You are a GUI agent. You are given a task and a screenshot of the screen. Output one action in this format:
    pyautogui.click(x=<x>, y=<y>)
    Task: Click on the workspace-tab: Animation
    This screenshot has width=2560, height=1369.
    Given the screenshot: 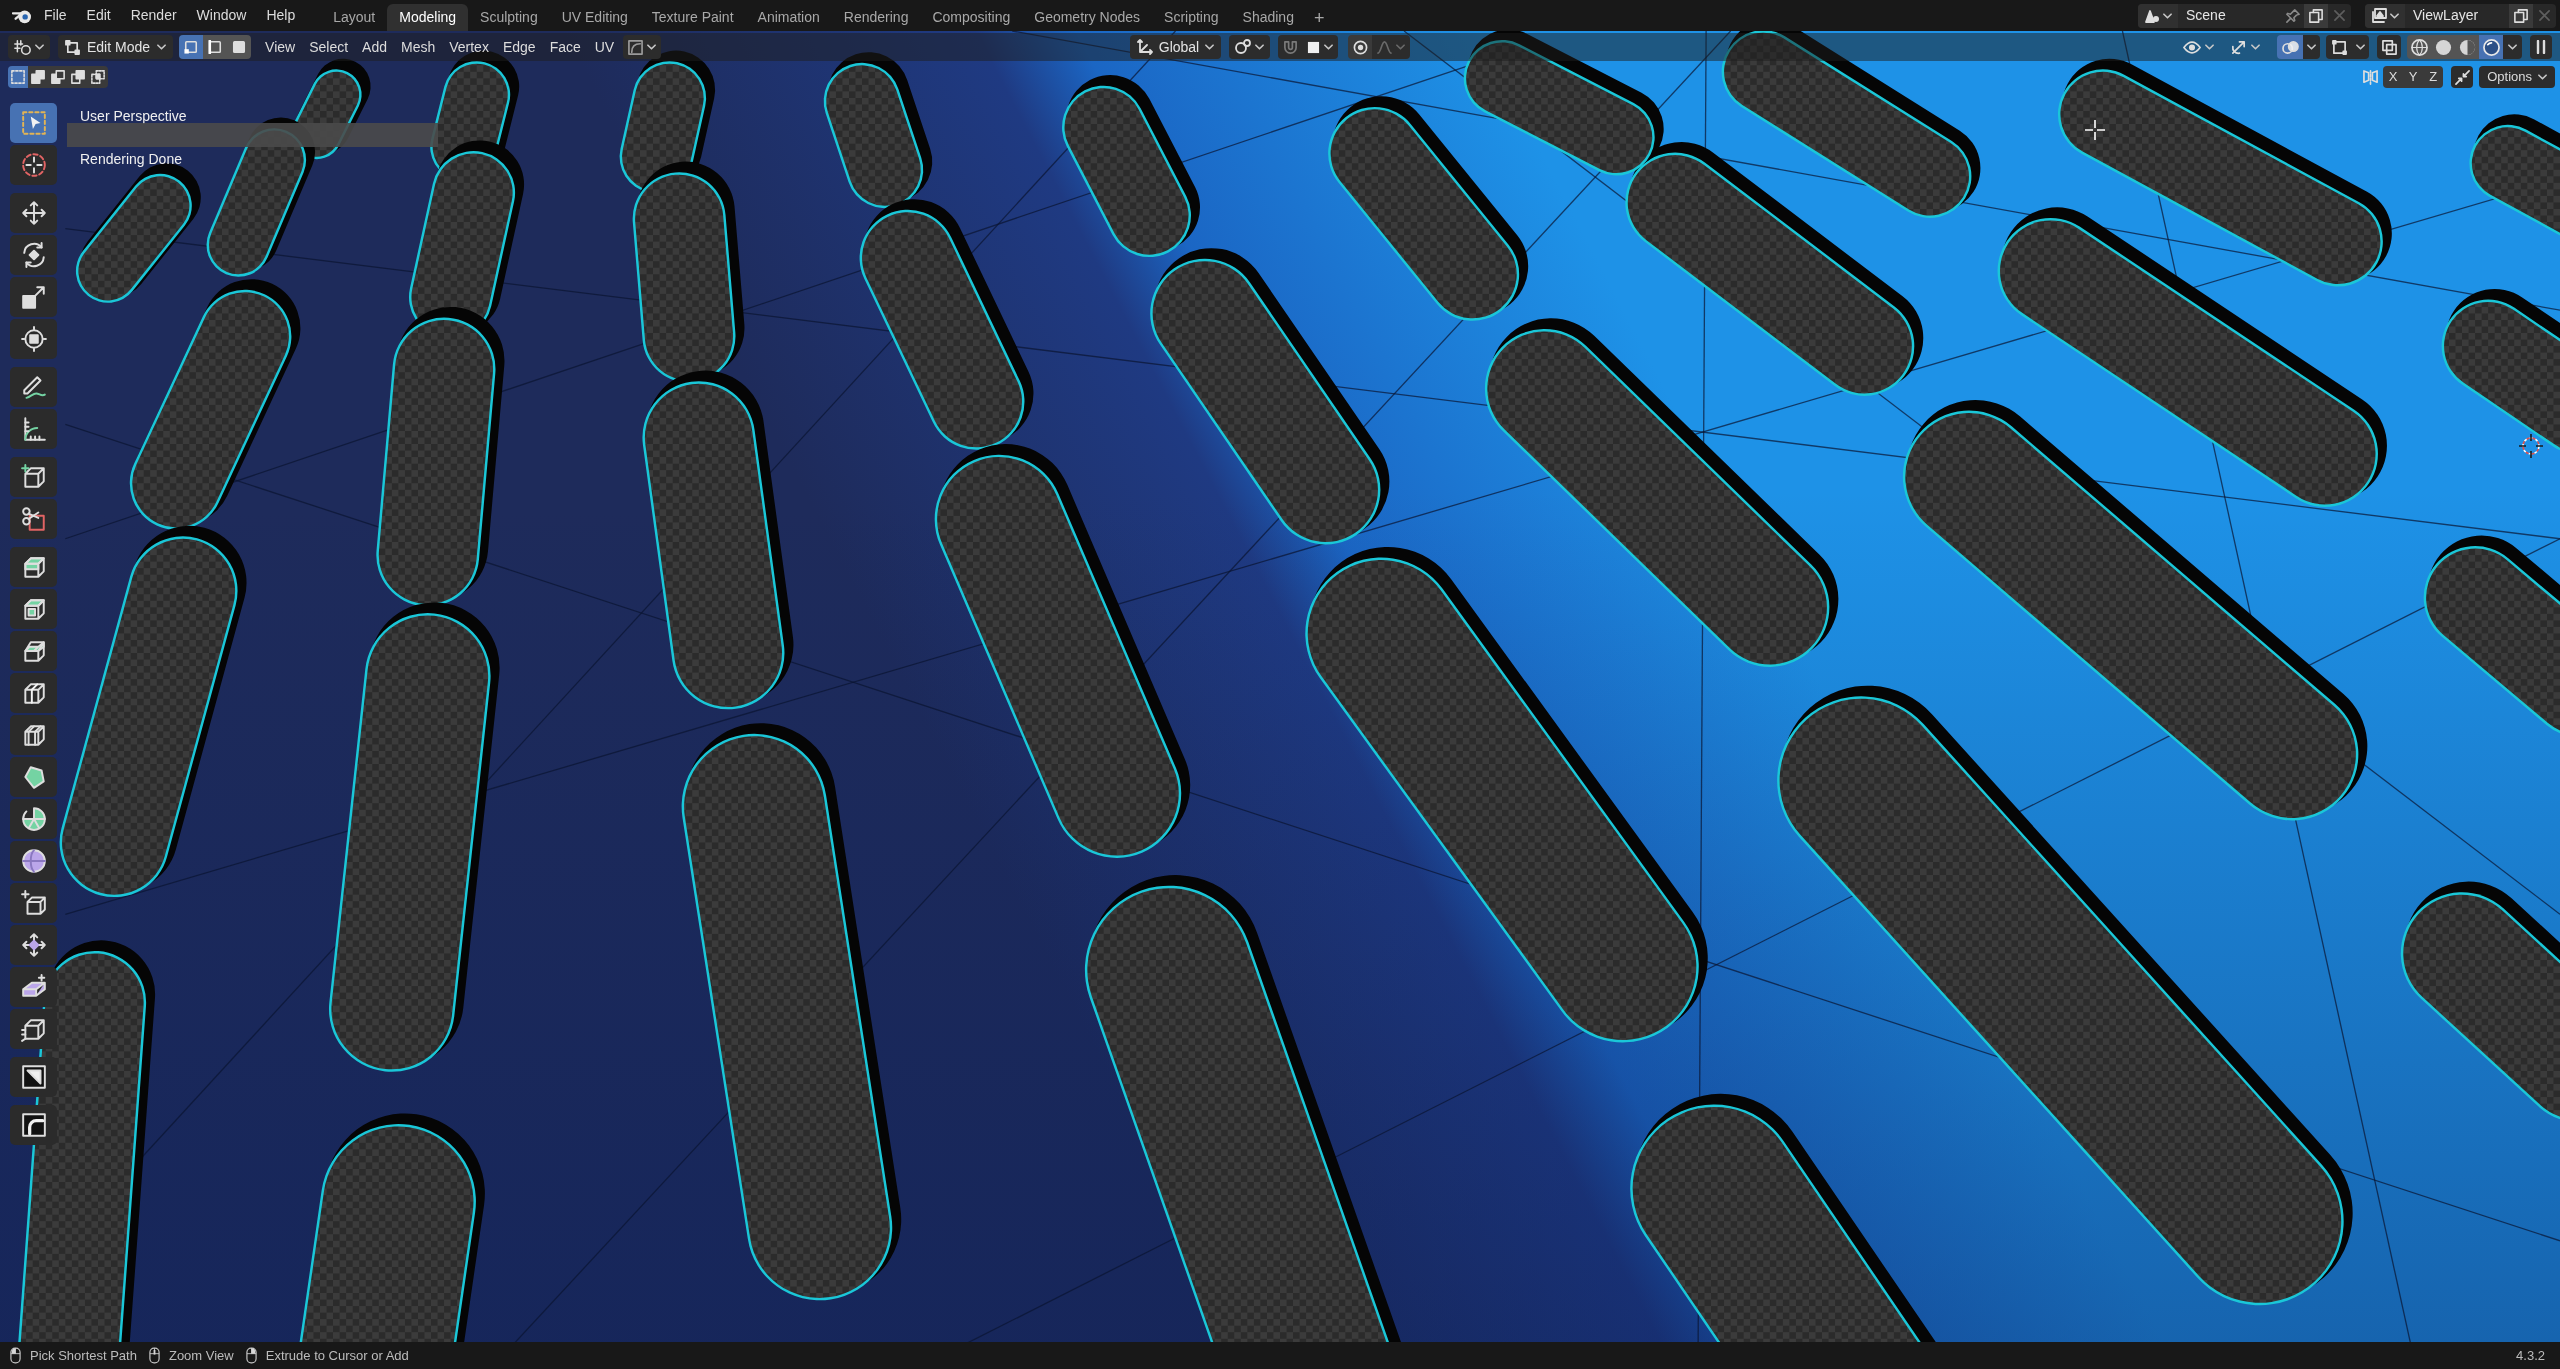 What is the action you would take?
    pyautogui.click(x=788, y=17)
    